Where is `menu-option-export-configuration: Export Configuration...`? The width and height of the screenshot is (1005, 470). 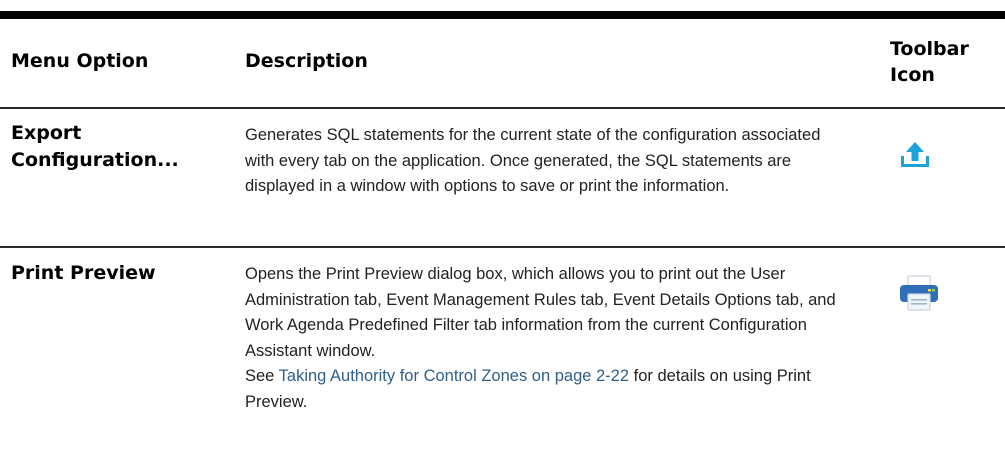
menu-option-export-configuration: Export Configuration... is located at coordinates (95, 146).